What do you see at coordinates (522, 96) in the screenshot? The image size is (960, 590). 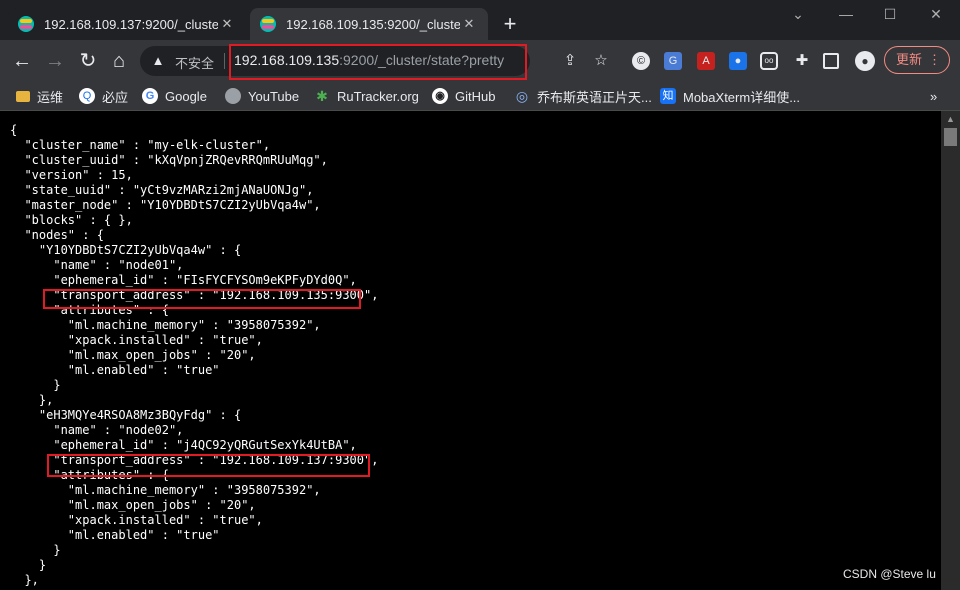 I see `circle-icon: ◎` at bounding box center [522, 96].